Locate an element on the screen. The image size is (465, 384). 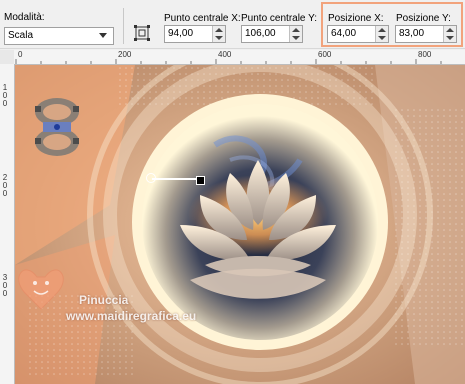
rotation-handle-line is located at coordinates (175, 179).